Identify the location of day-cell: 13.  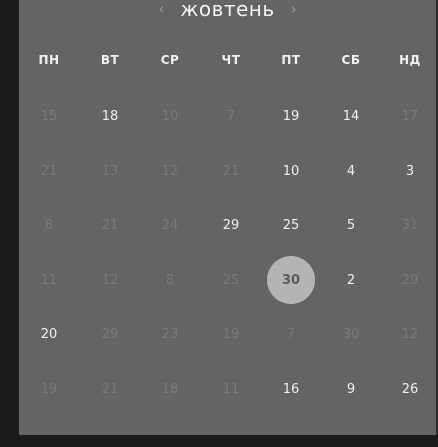
(110, 171).